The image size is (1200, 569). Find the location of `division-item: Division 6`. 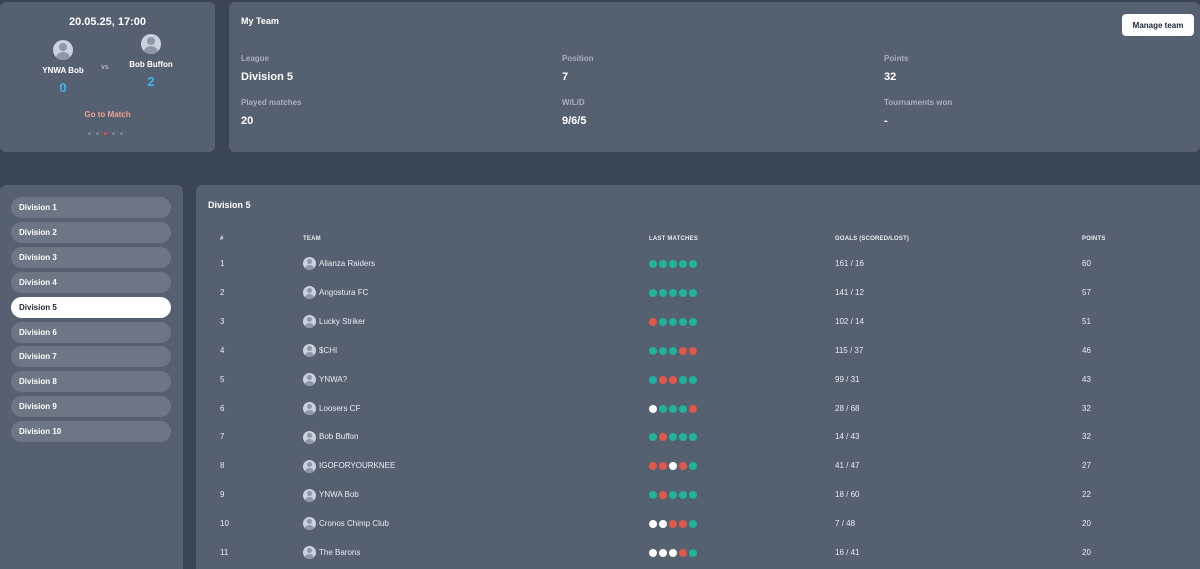

division-item: Division 6 is located at coordinates (91, 332).